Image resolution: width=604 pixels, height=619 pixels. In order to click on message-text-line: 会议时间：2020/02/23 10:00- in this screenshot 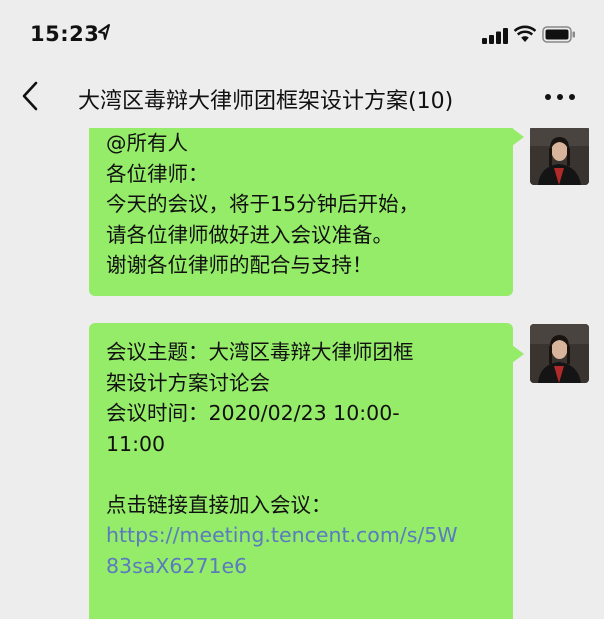, I will do `click(253, 413)`.